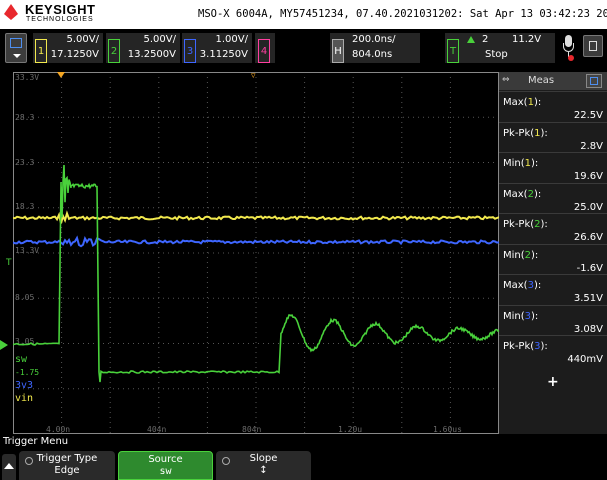 This screenshot has width=607, height=480. What do you see at coordinates (553, 224) in the screenshot?
I see `meas-name: Pk-Pk(2):` at bounding box center [553, 224].